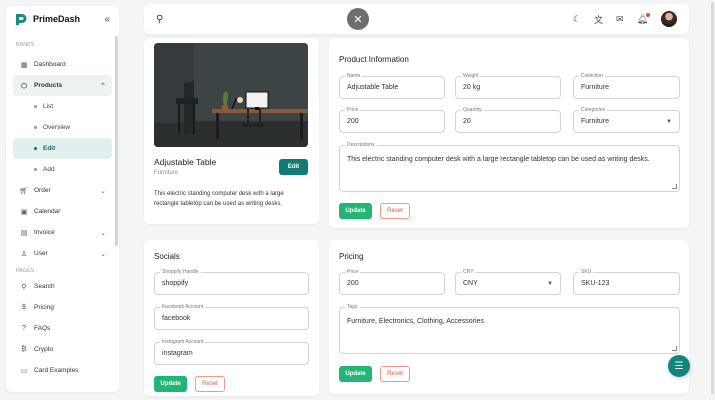 This screenshot has height=400, width=715. Describe the element at coordinates (231, 282) in the screenshot. I see `shopify-handle-field: Shoppify Handle shoppify` at that location.